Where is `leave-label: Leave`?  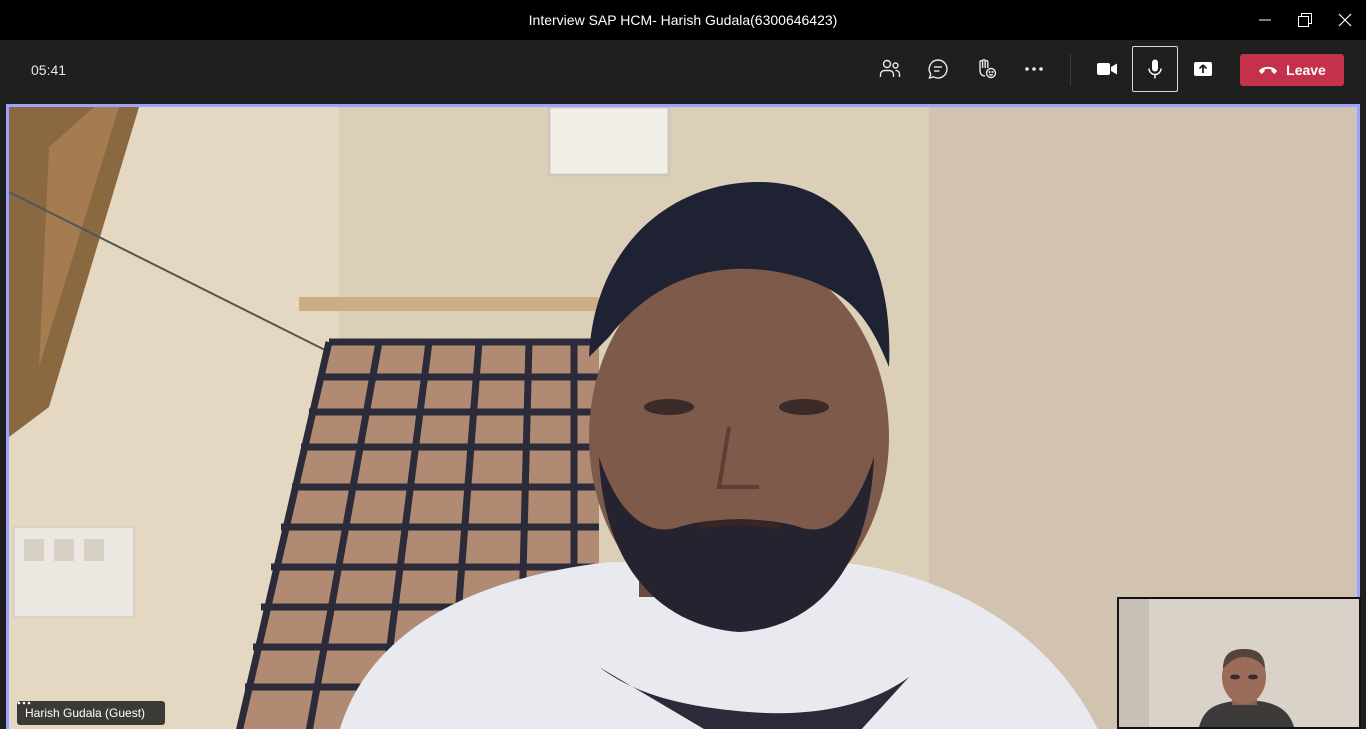 leave-label: Leave is located at coordinates (1306, 70).